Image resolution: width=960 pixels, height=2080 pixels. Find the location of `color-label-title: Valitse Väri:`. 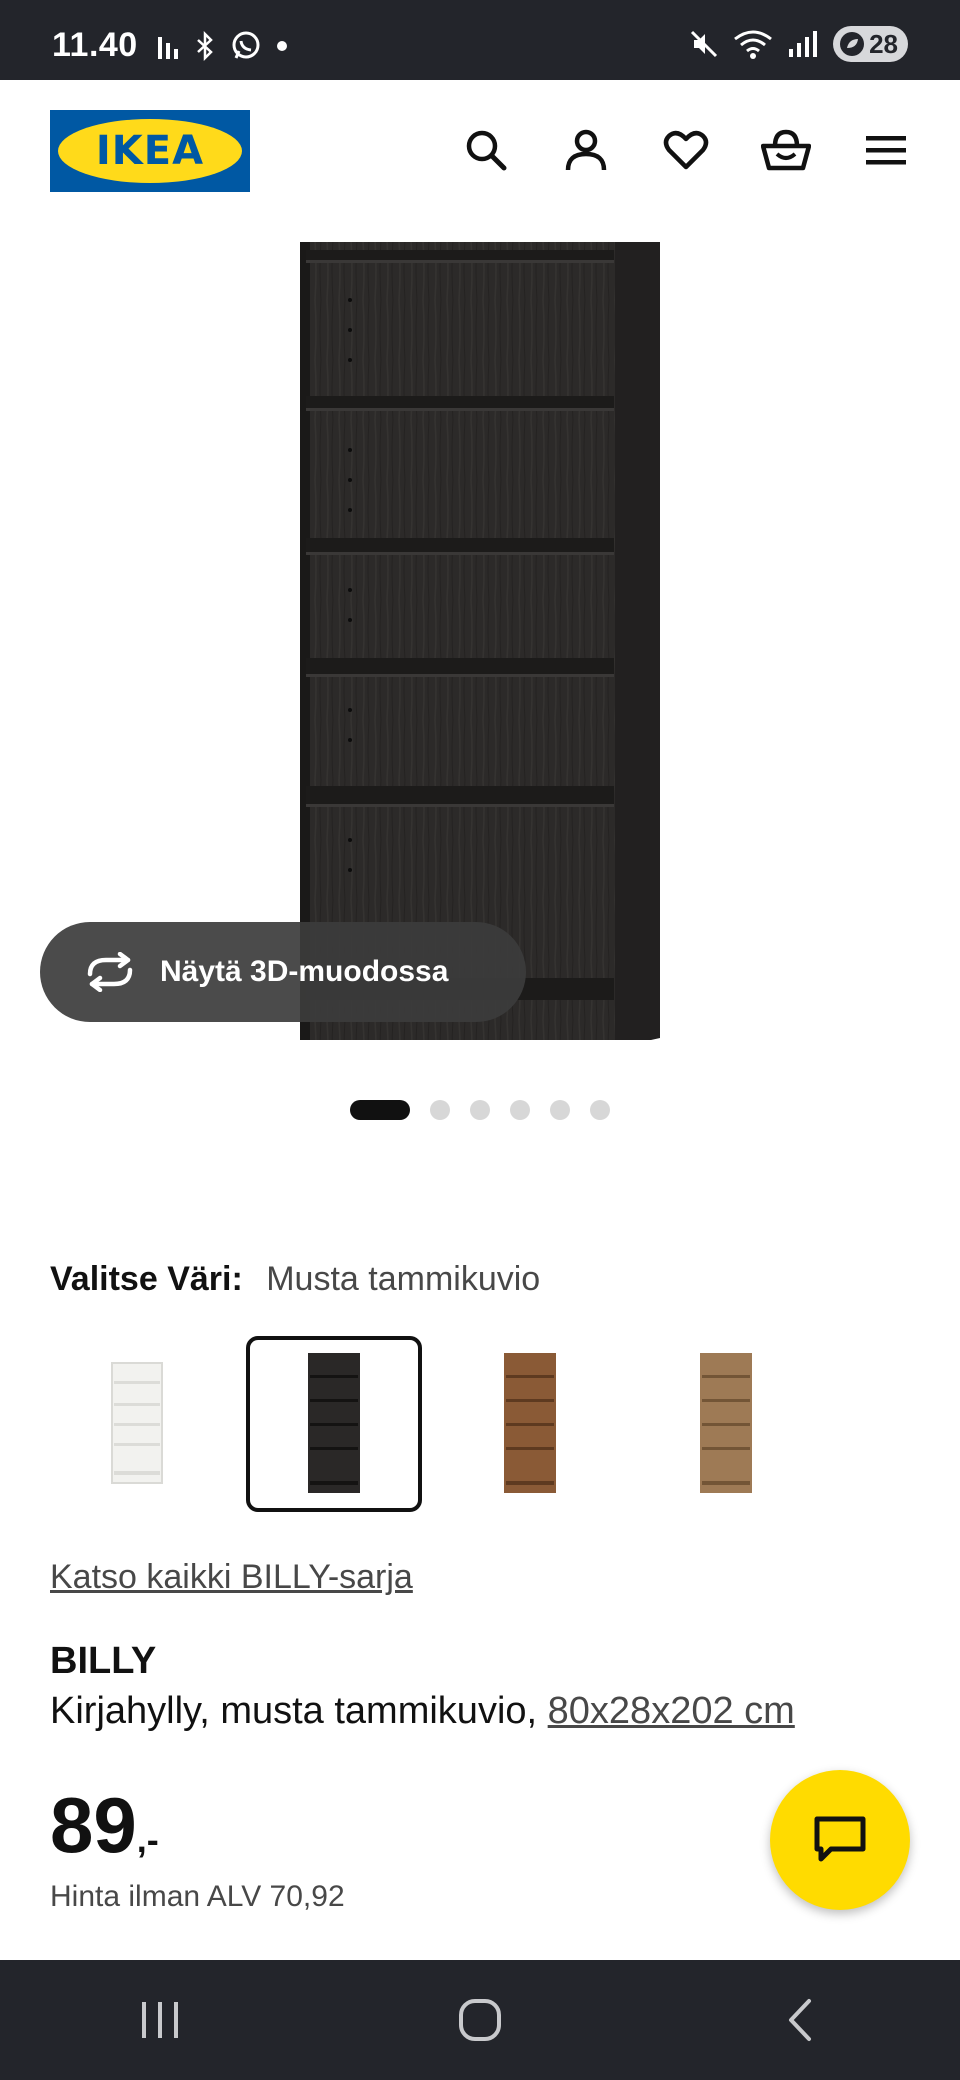

color-label-title: Valitse Väri: is located at coordinates (146, 1279).